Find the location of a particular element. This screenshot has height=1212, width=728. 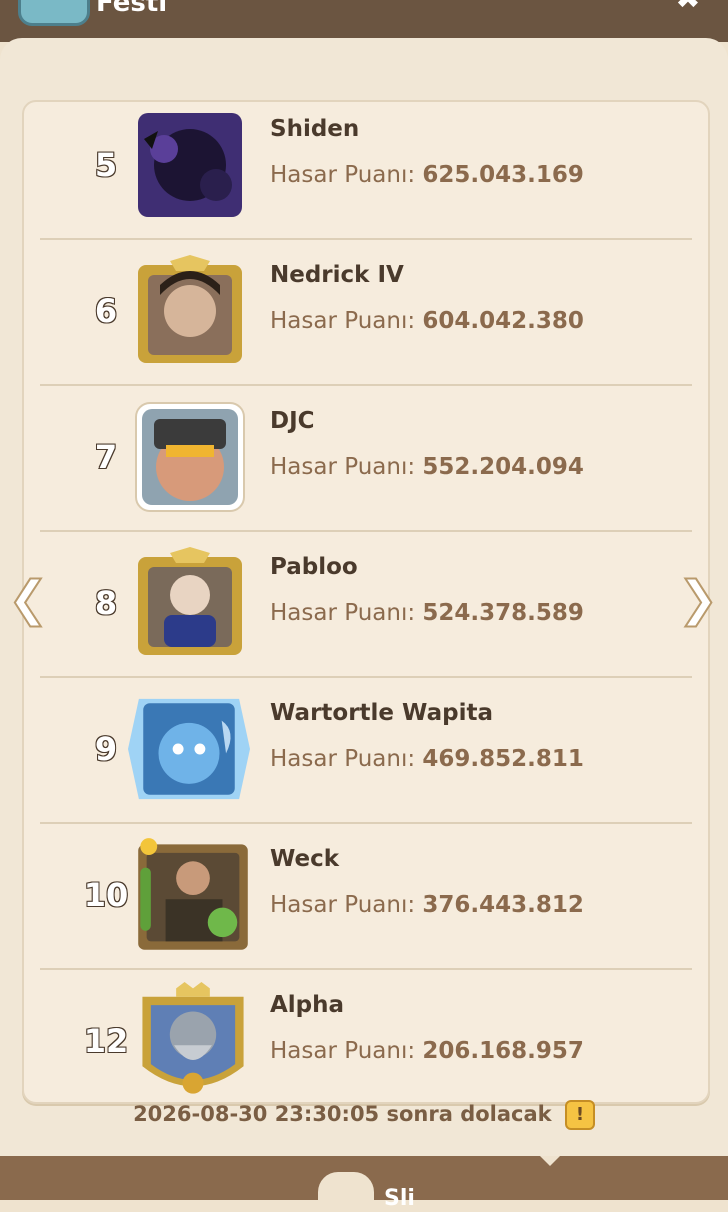

back-arrow-icon is located at coordinates (54, 13).